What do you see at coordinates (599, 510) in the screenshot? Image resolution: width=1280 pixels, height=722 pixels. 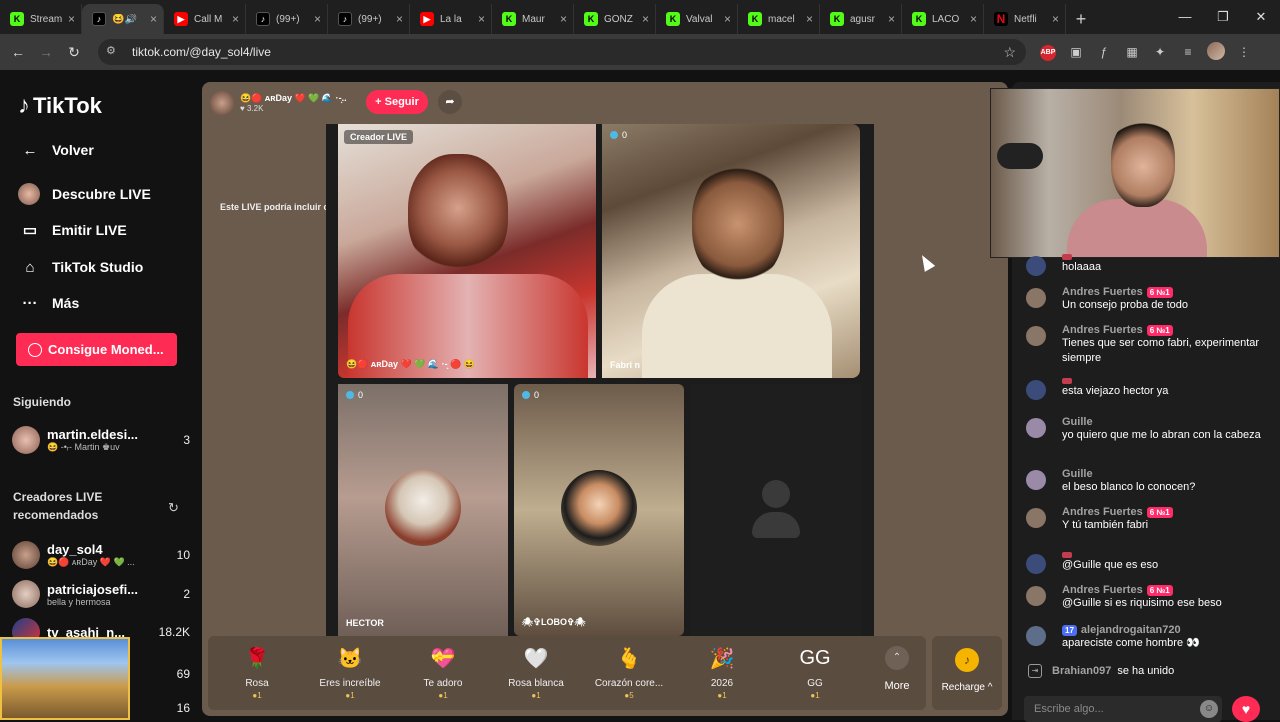 I see `guest-video-lobo: 0 🕷✞LOBO✞🕷` at bounding box center [599, 510].